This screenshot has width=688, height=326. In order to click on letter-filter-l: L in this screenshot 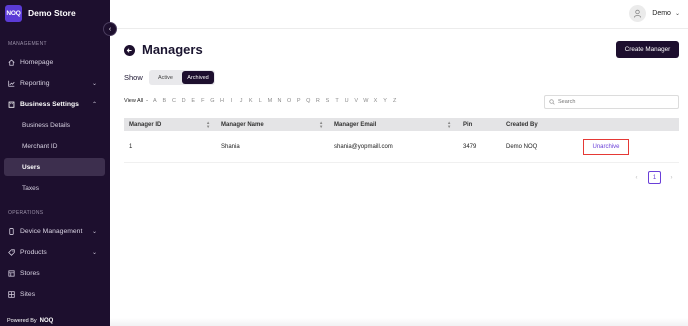, I will do `click(261, 101)`.